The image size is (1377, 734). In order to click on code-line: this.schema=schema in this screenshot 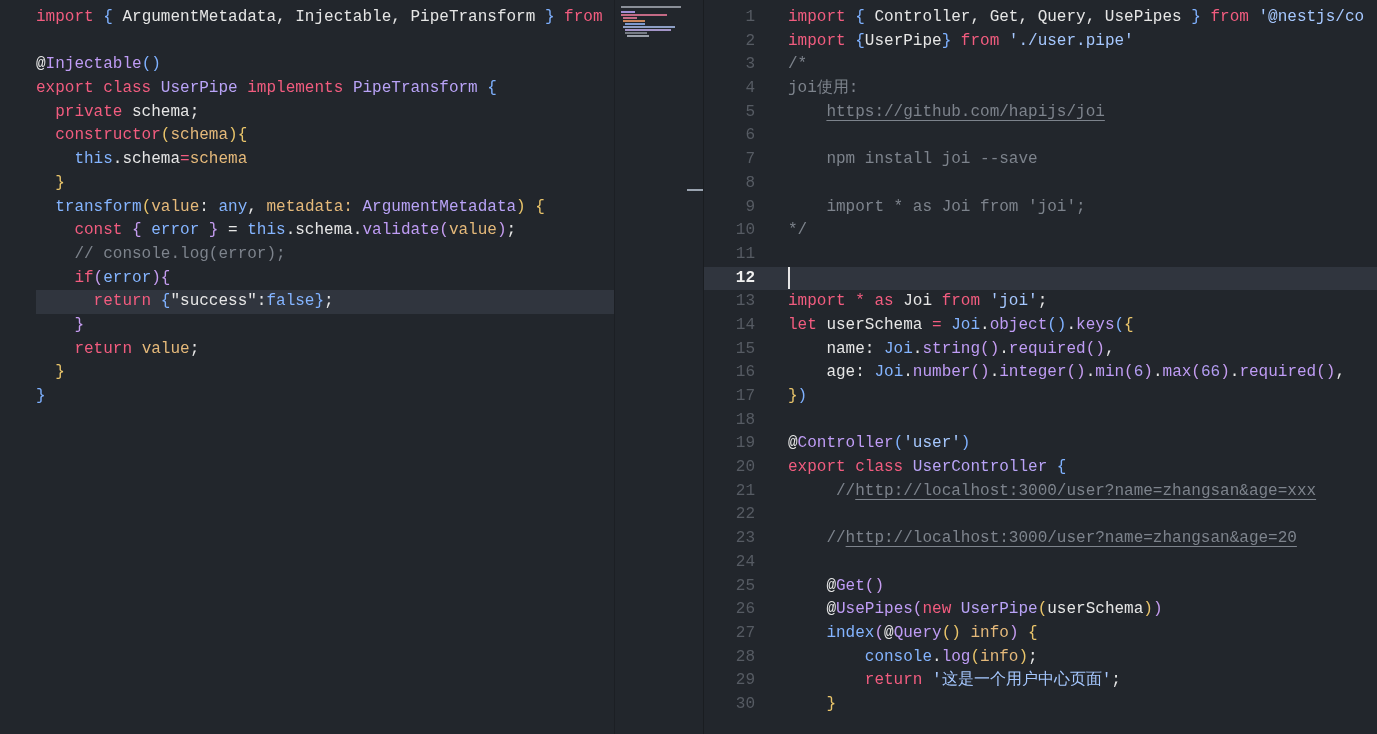, I will do `click(160, 159)`.